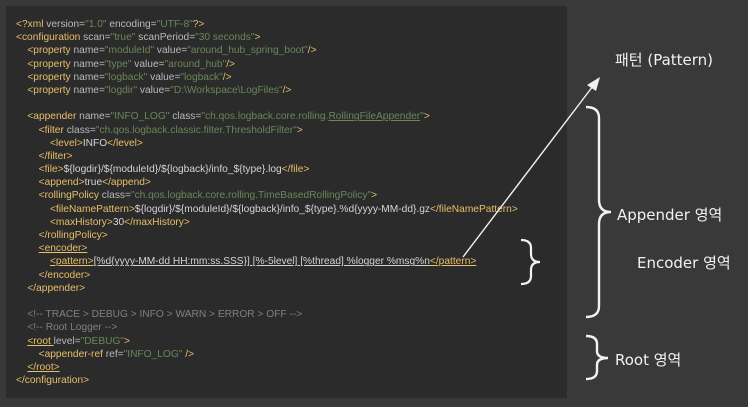 The width and height of the screenshot is (748, 407). I want to click on pattern-label: 패턴 (Pattern), so click(664, 60).